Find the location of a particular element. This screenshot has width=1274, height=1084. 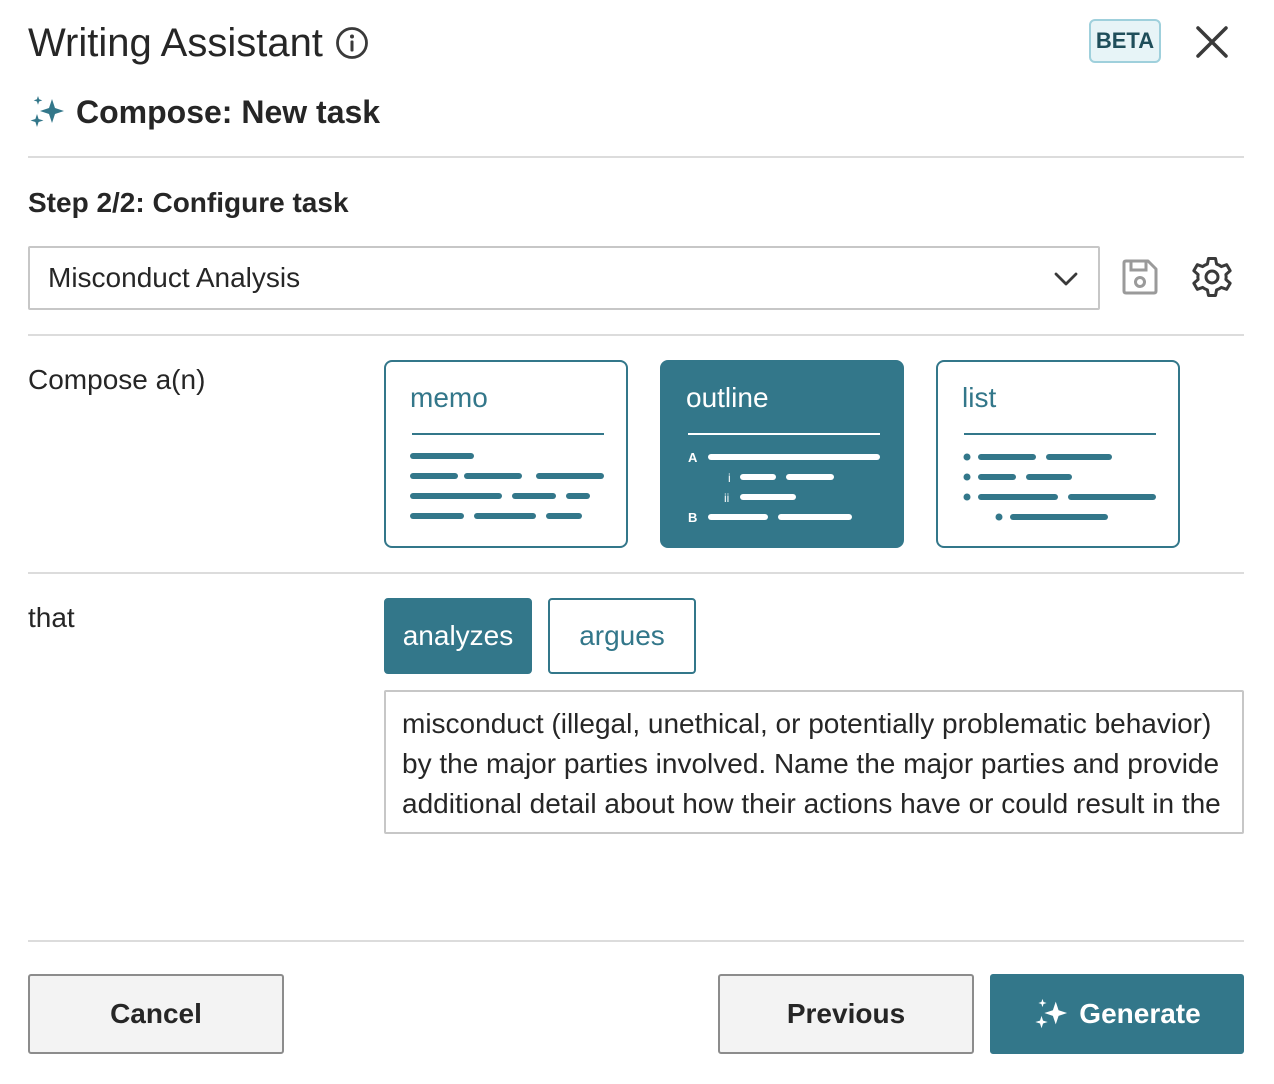

subtitle-text: Compose: New task is located at coordinates (228, 112).